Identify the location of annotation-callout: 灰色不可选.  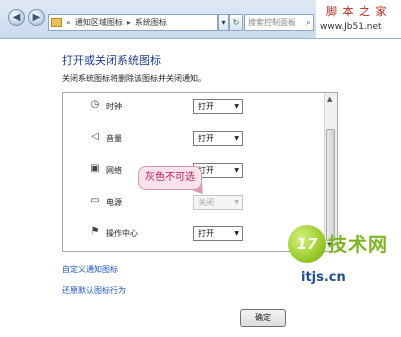
(170, 178).